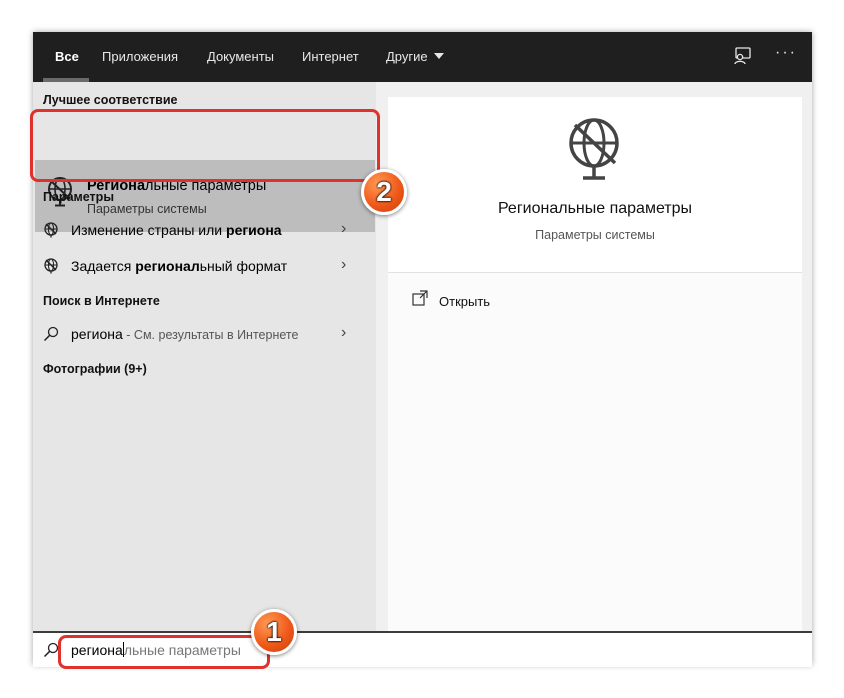 Image resolution: width=844 pixels, height=698 pixels. What do you see at coordinates (103, 266) in the screenshot?
I see `label-part: Задается` at bounding box center [103, 266].